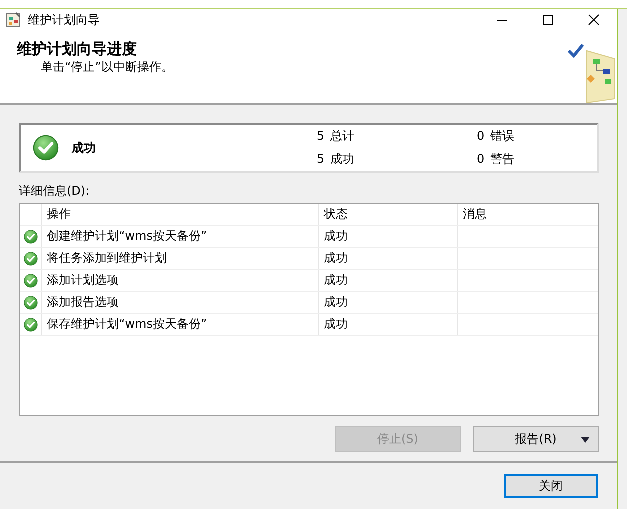  Describe the element at coordinates (180, 302) in the screenshot. I see `table-cell: 添加报告选项` at that location.